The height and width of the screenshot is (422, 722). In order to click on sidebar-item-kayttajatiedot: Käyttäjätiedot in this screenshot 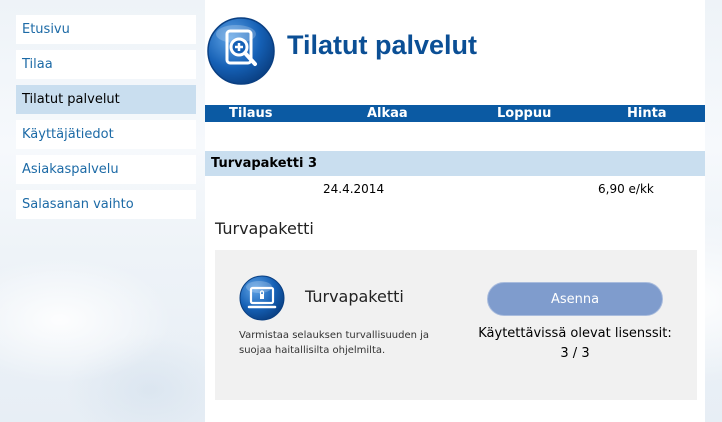, I will do `click(106, 134)`.